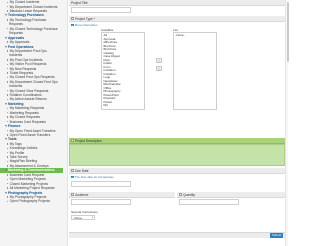 The width and height of the screenshot is (320, 246). I want to click on sidebar-item-label: My Closed Incidents, so click(24, 2).